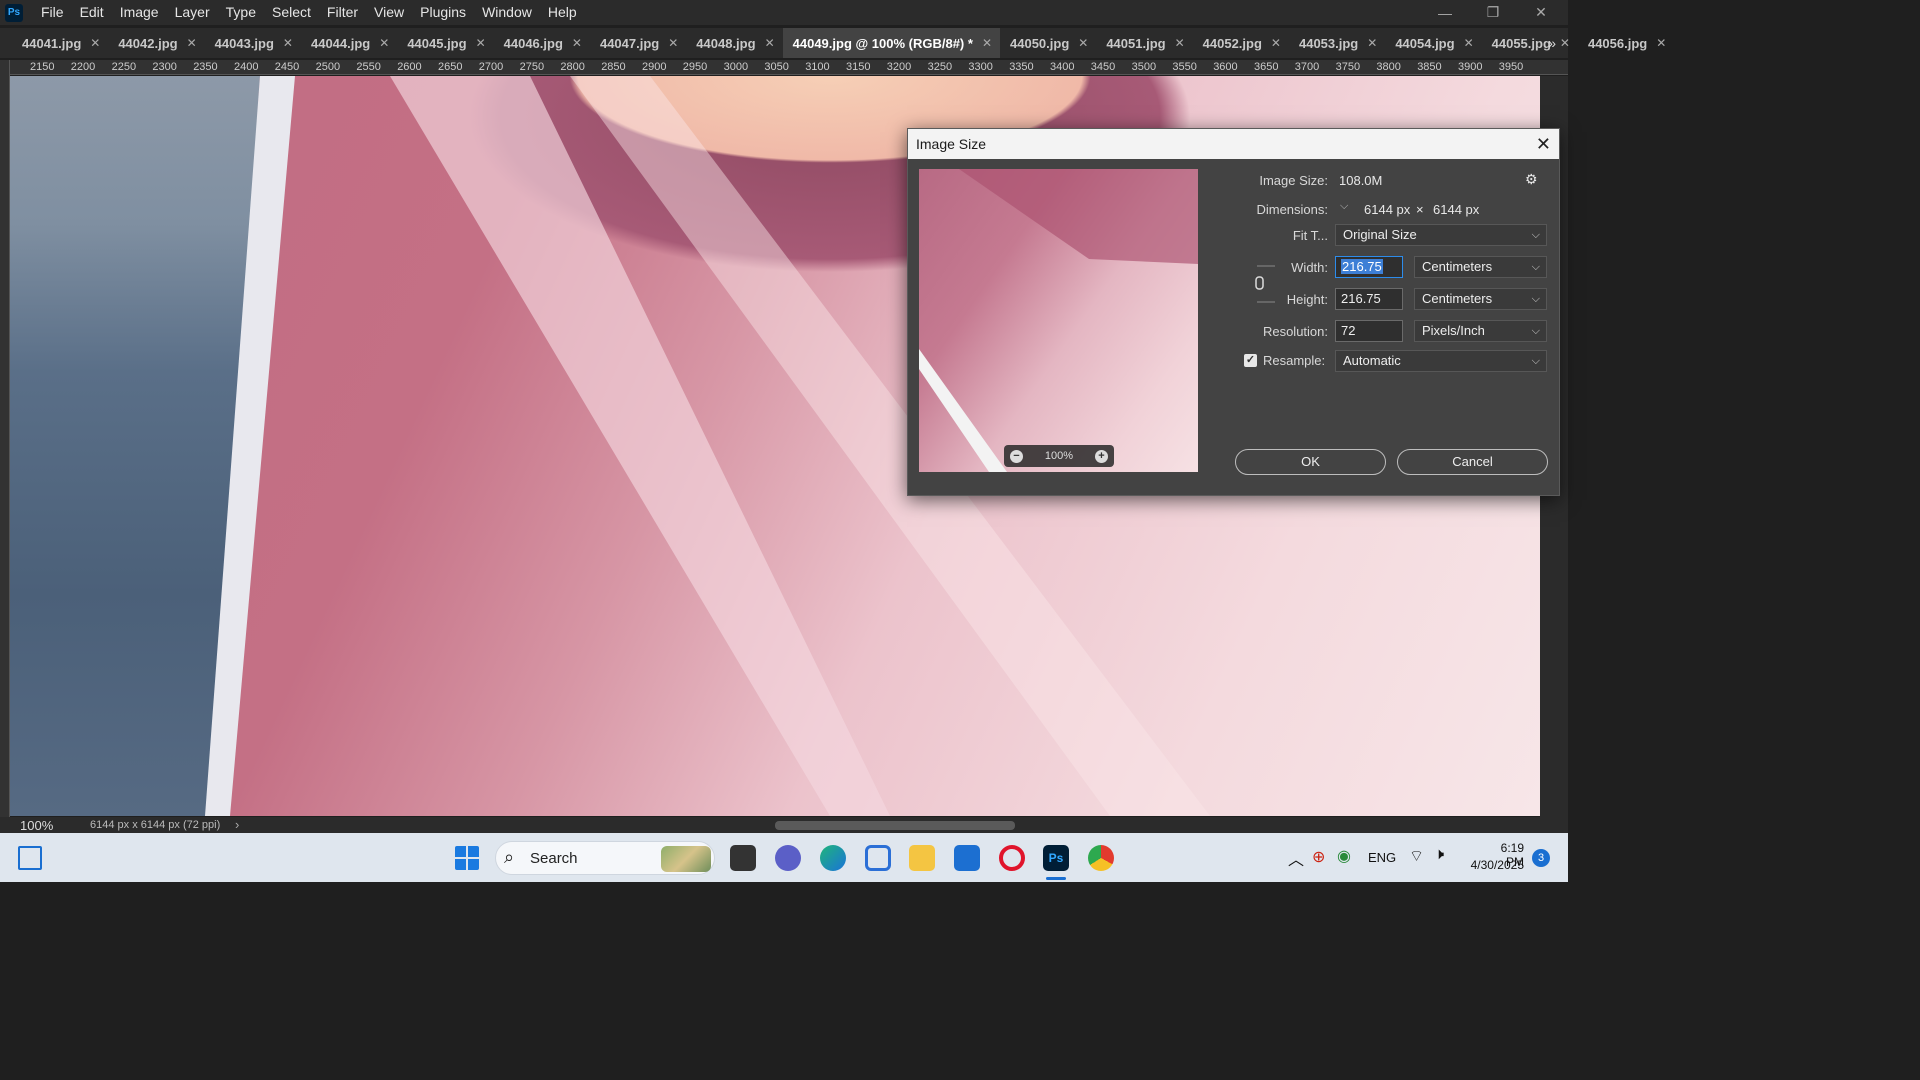 The width and height of the screenshot is (1920, 1080). I want to click on resample-value: Automatic, so click(1372, 360).